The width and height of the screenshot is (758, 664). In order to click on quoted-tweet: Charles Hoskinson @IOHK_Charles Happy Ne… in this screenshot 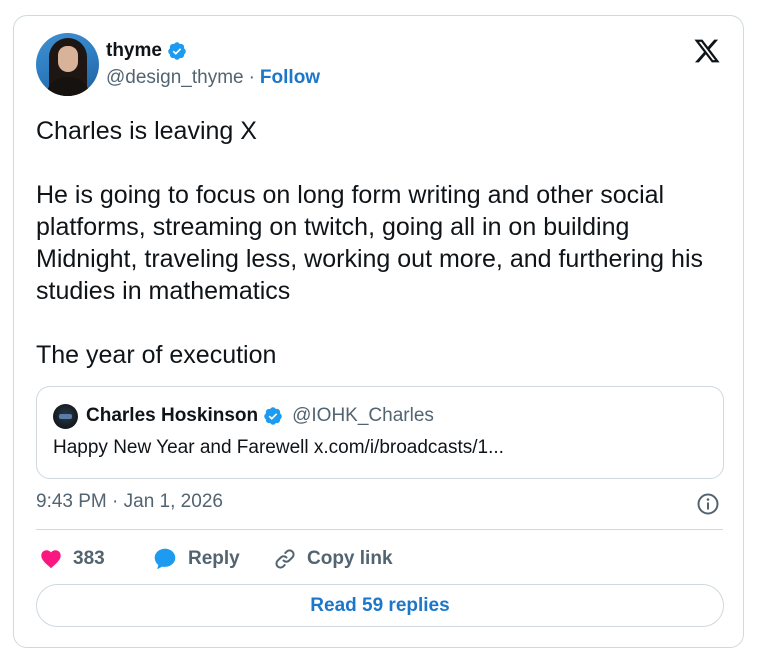, I will do `click(380, 432)`.